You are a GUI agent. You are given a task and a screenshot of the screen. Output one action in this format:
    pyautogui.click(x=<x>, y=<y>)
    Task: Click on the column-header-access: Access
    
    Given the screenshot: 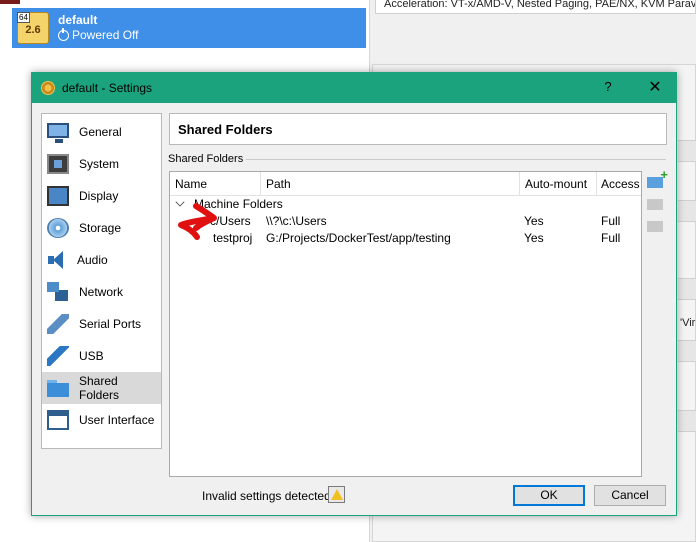 What is the action you would take?
    pyautogui.click(x=620, y=184)
    